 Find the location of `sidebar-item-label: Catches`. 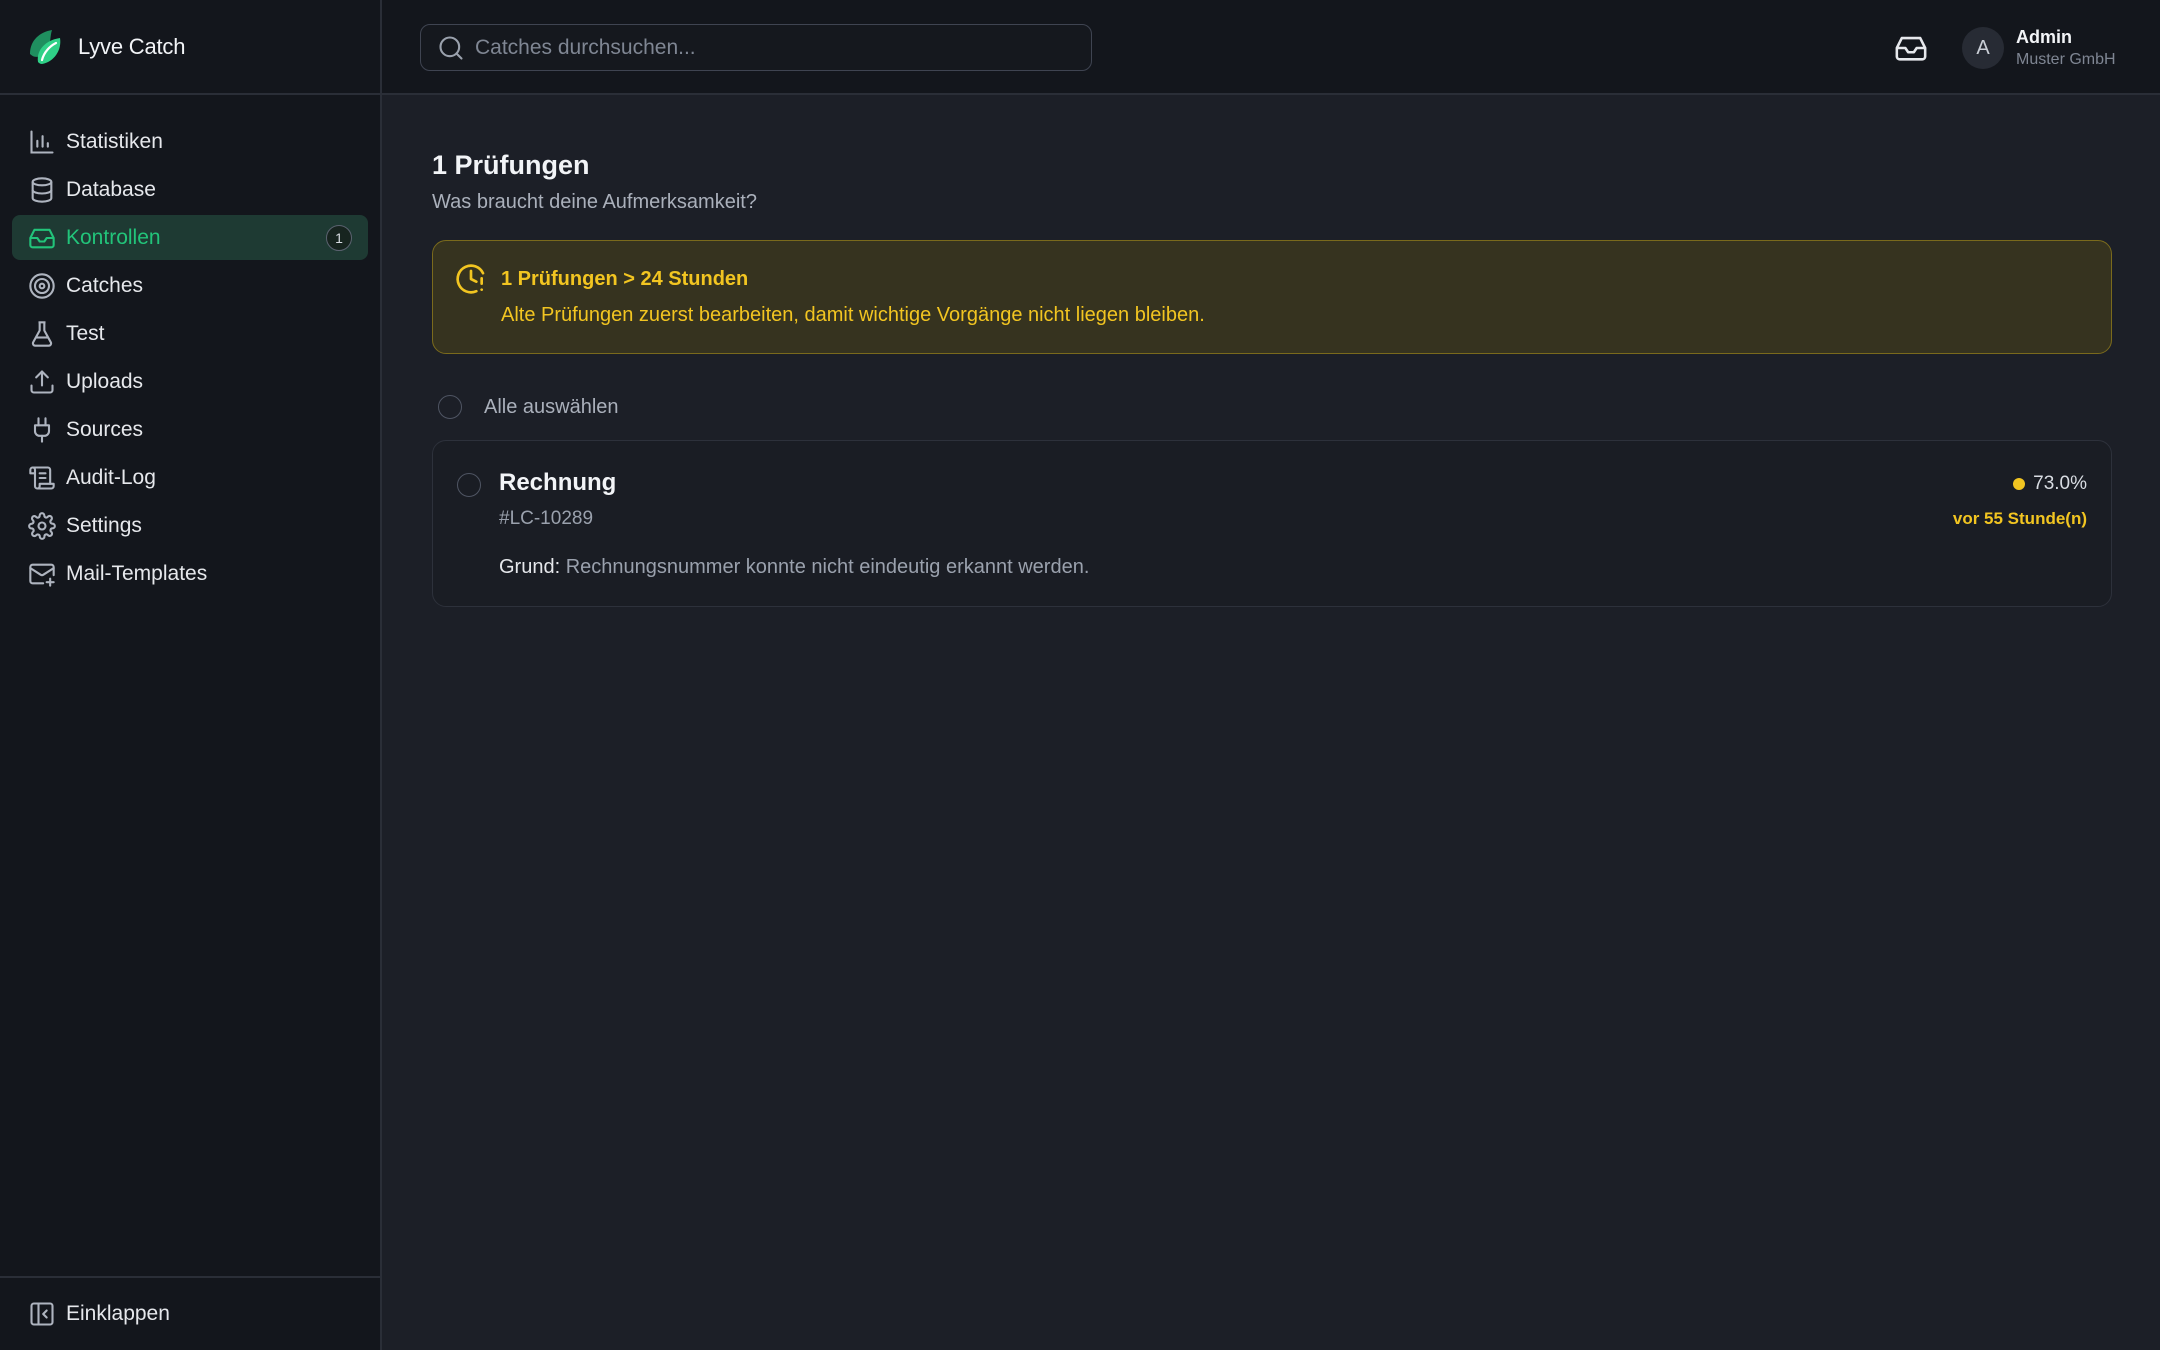

sidebar-item-label: Catches is located at coordinates (105, 285).